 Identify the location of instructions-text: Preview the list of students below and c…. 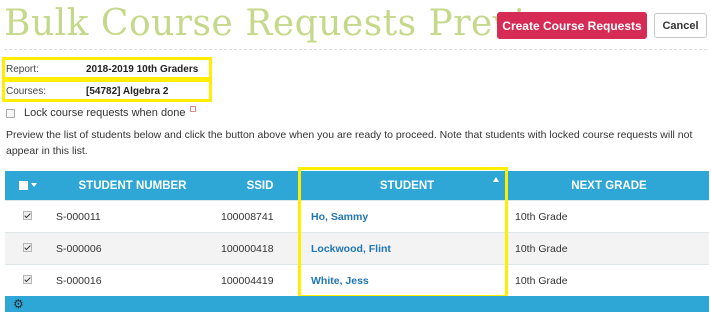
(349, 143).